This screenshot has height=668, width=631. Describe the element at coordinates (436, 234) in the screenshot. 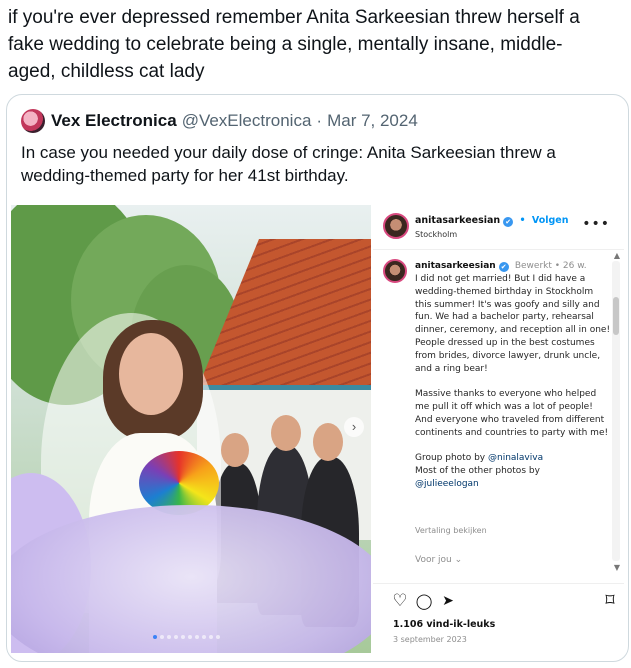

I see `location: Stockholm` at that location.